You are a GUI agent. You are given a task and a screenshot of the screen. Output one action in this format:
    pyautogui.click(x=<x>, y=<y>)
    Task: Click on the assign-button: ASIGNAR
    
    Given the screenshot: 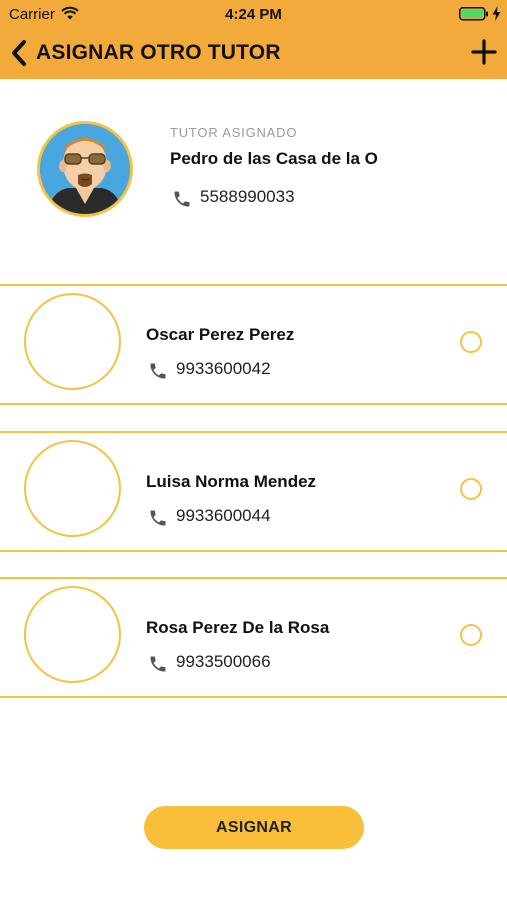 What is the action you would take?
    pyautogui.click(x=254, y=827)
    